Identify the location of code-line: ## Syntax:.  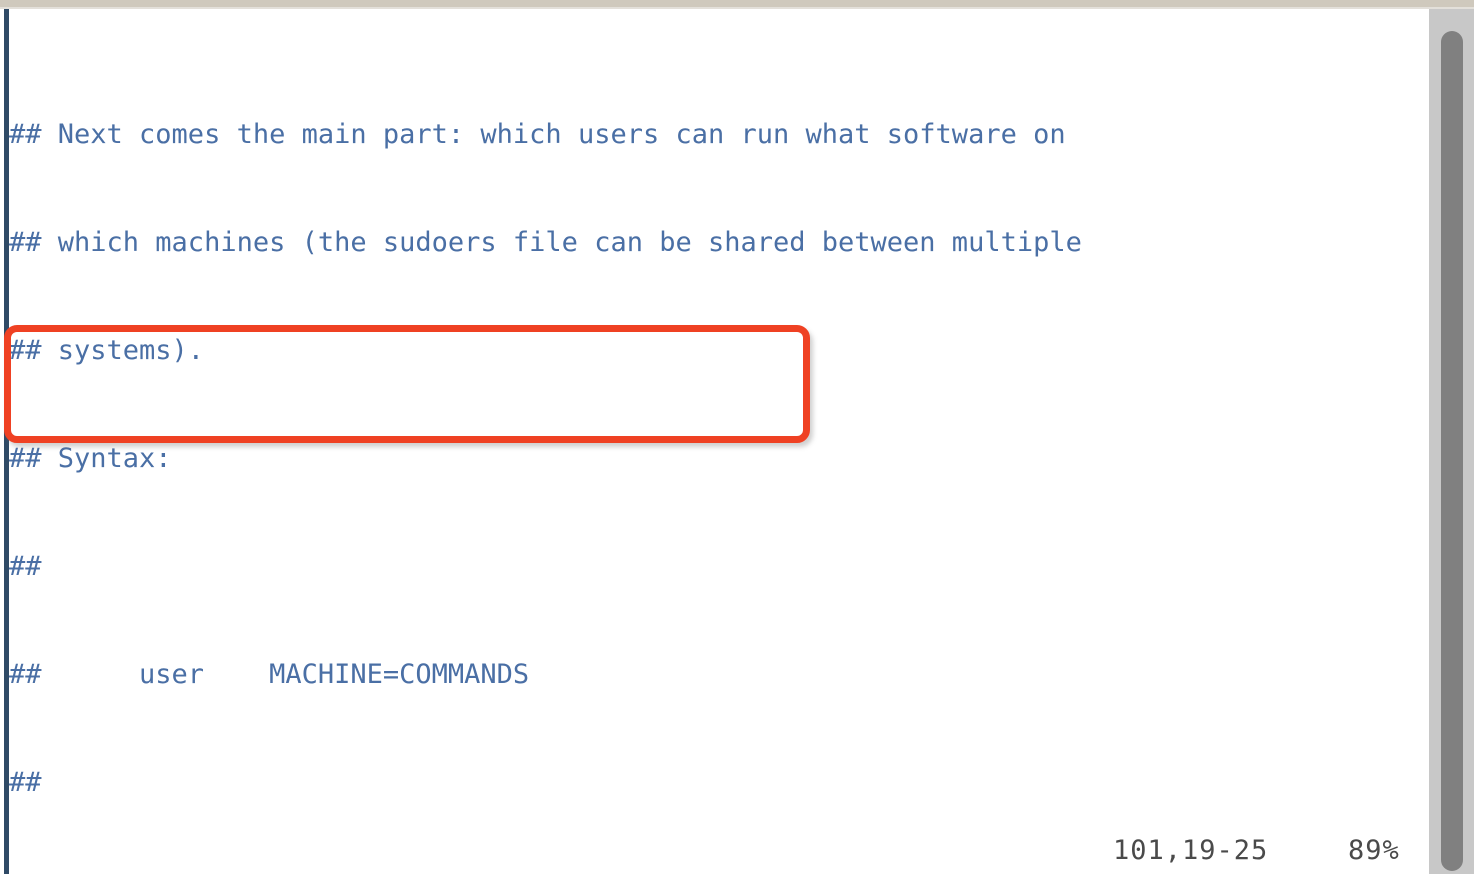
(659, 459).